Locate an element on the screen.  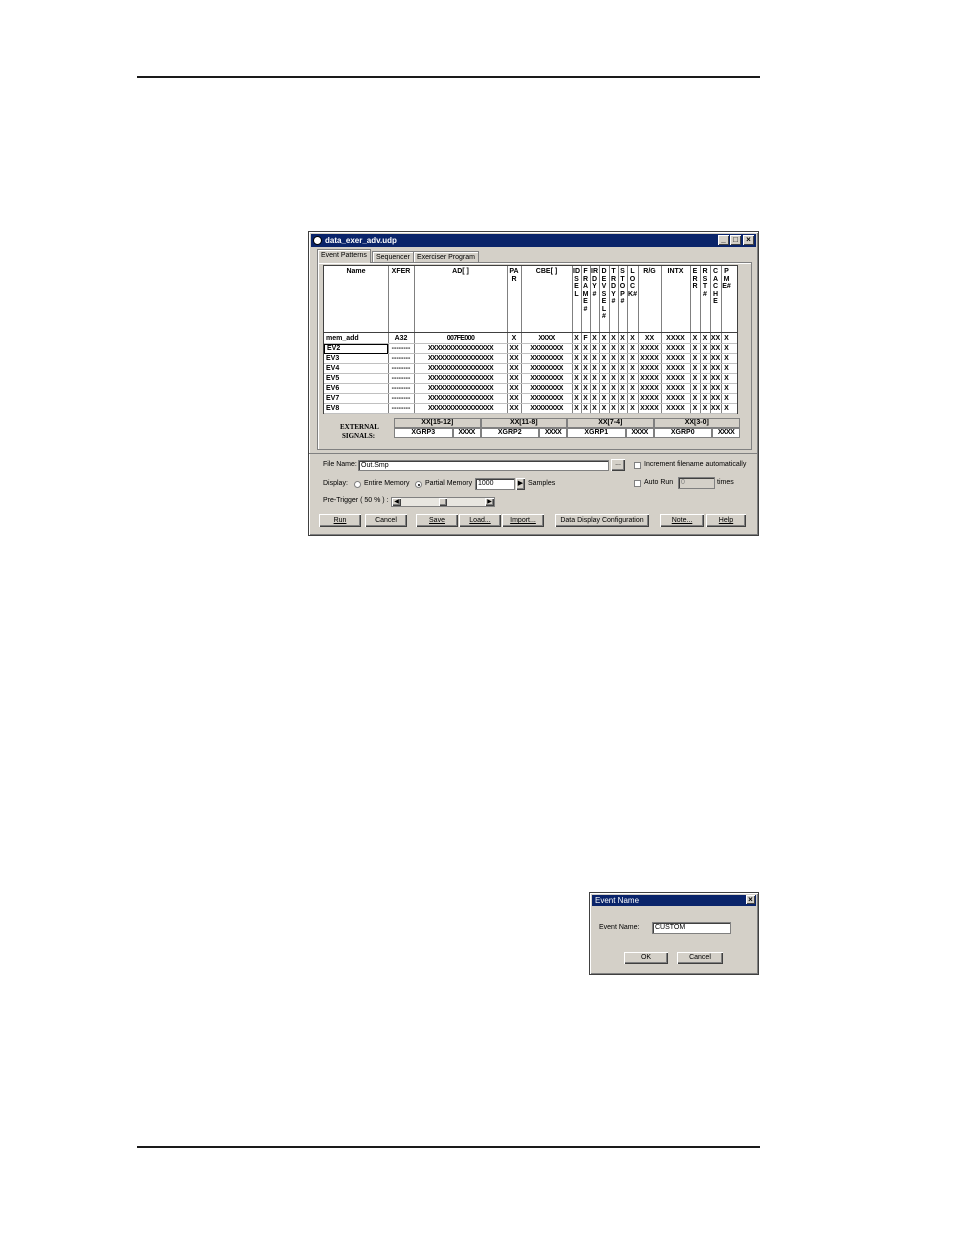
maximize-icon: □ is located at coordinates (735, 240).